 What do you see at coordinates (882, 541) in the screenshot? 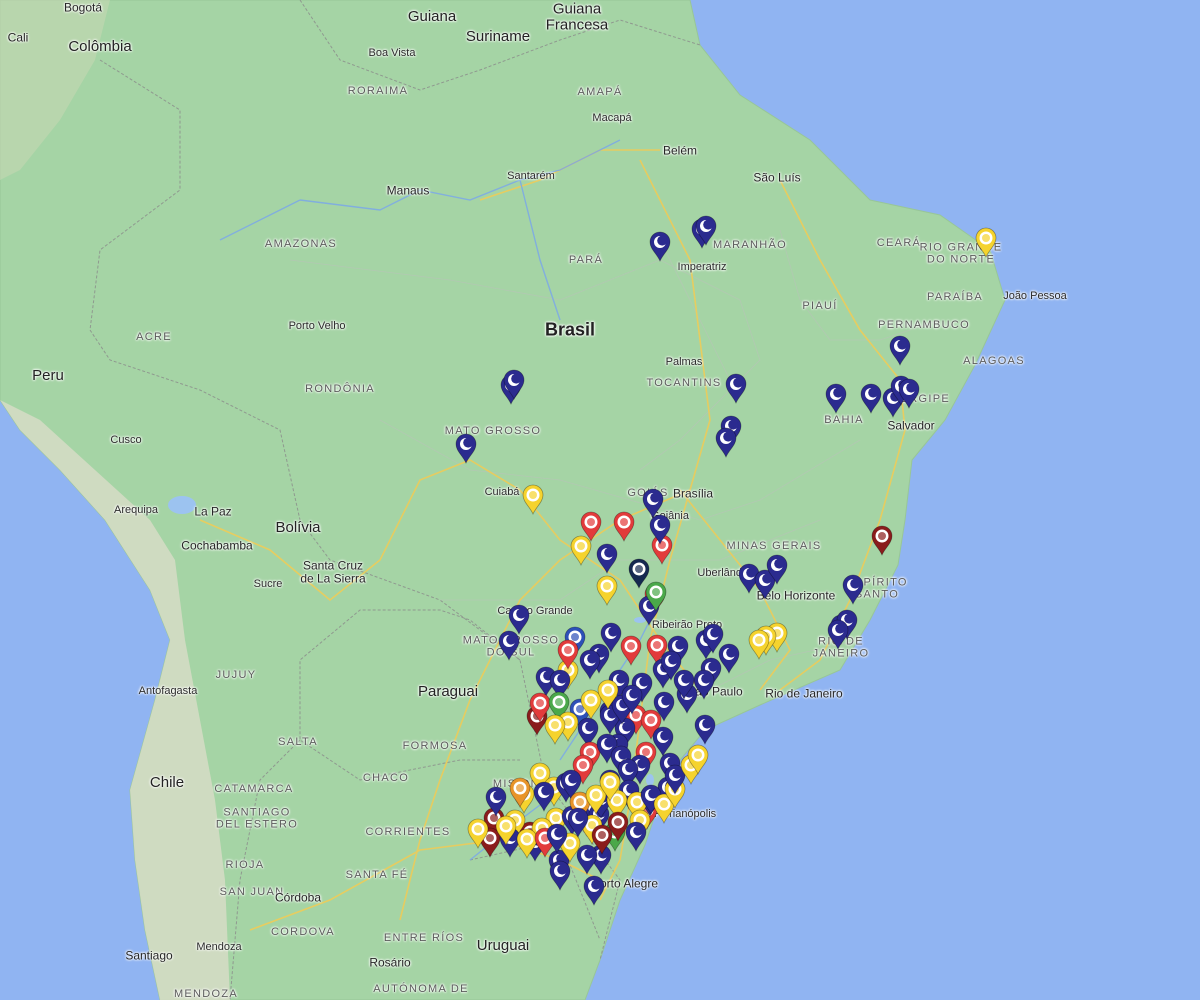
I see `map-marker-maroon` at bounding box center [882, 541].